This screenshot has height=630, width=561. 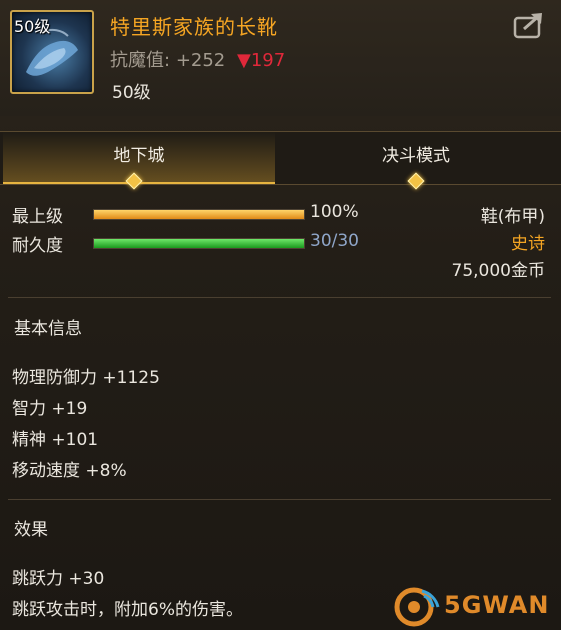 I want to click on max-level-bar, so click(x=199, y=214).